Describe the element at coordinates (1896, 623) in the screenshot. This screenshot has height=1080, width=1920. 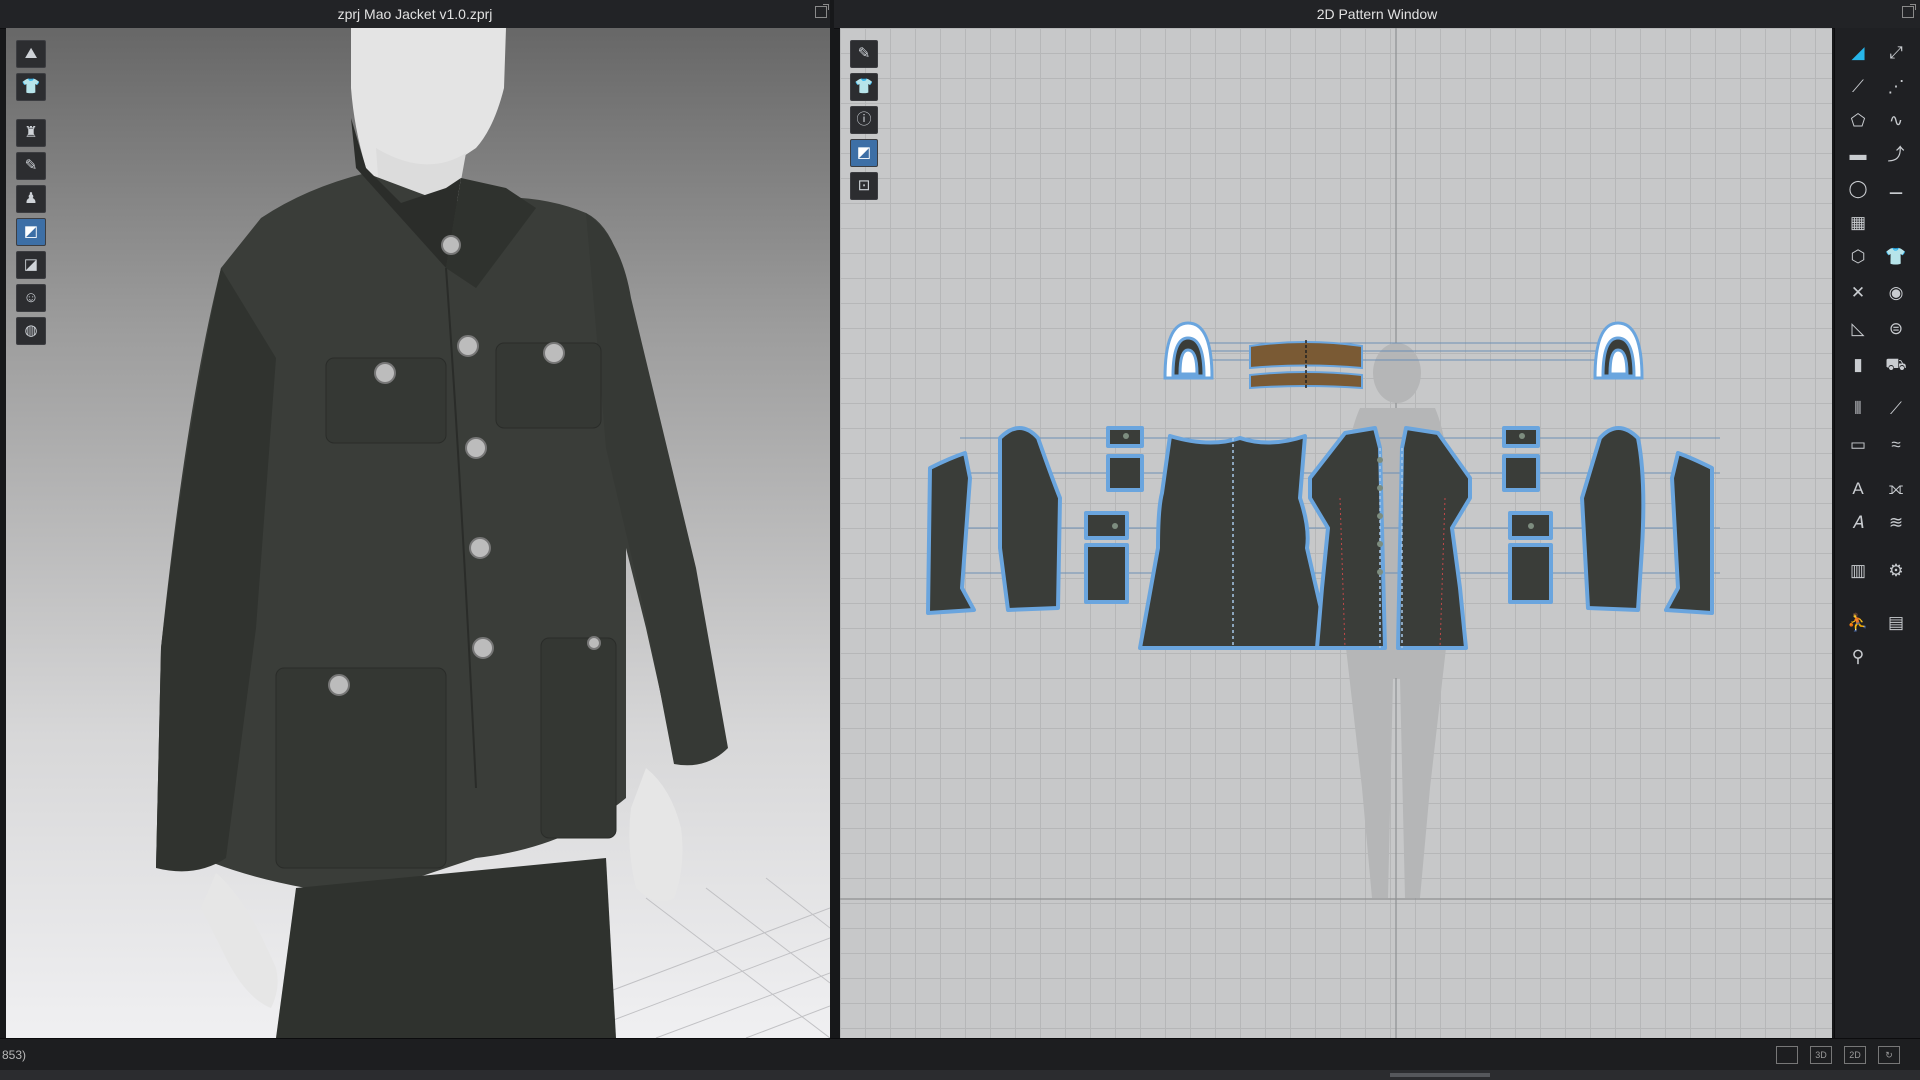
I see `table-icon: ▤` at that location.